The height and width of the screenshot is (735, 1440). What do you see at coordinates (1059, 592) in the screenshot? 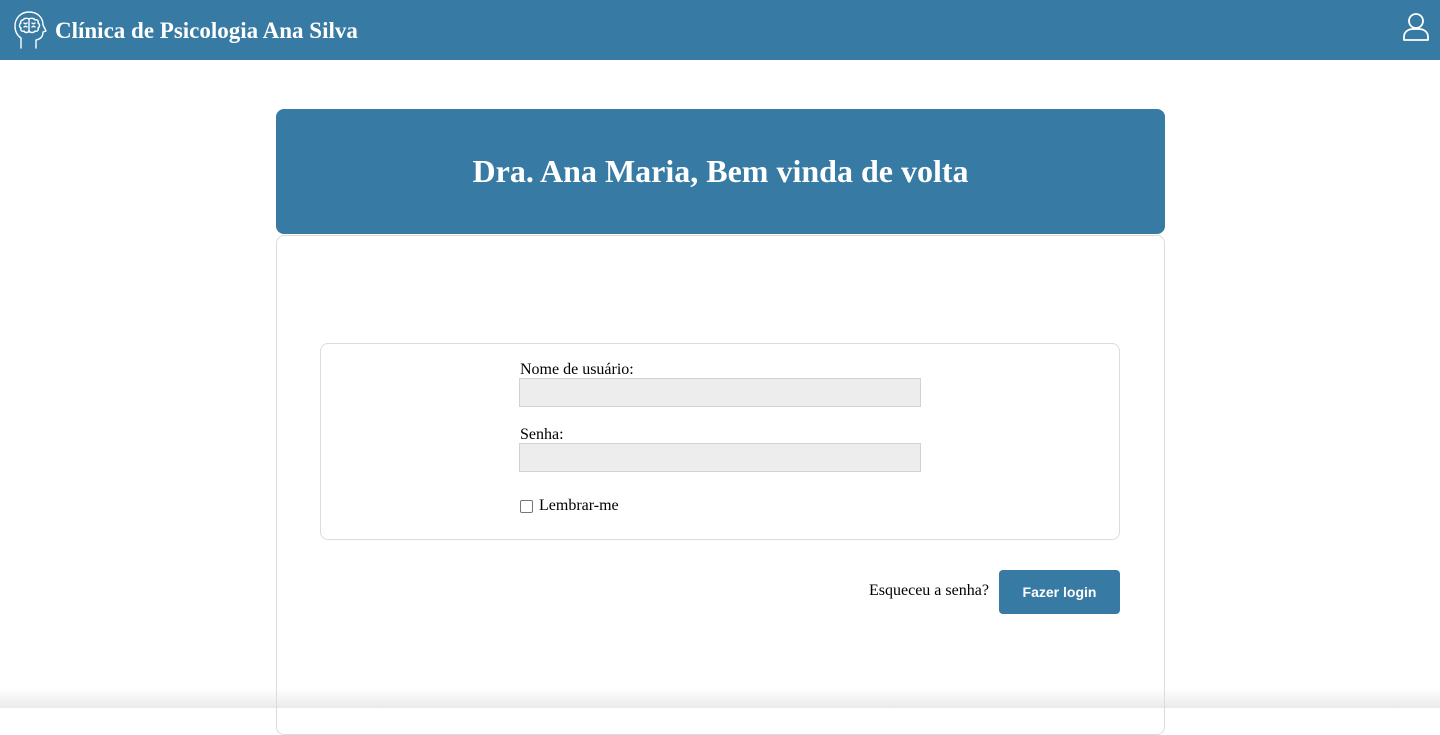
I see `login-button: Fazer login` at bounding box center [1059, 592].